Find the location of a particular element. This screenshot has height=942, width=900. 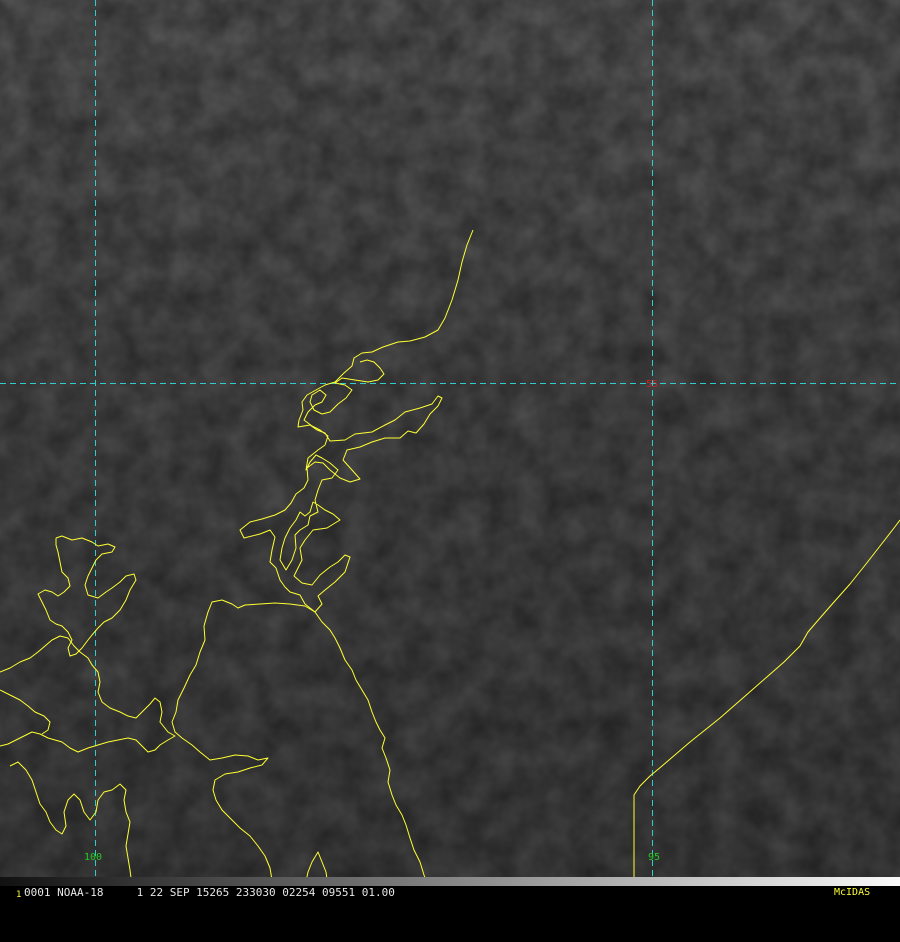

mcidas-brand: McIDAS is located at coordinates (852, 892).